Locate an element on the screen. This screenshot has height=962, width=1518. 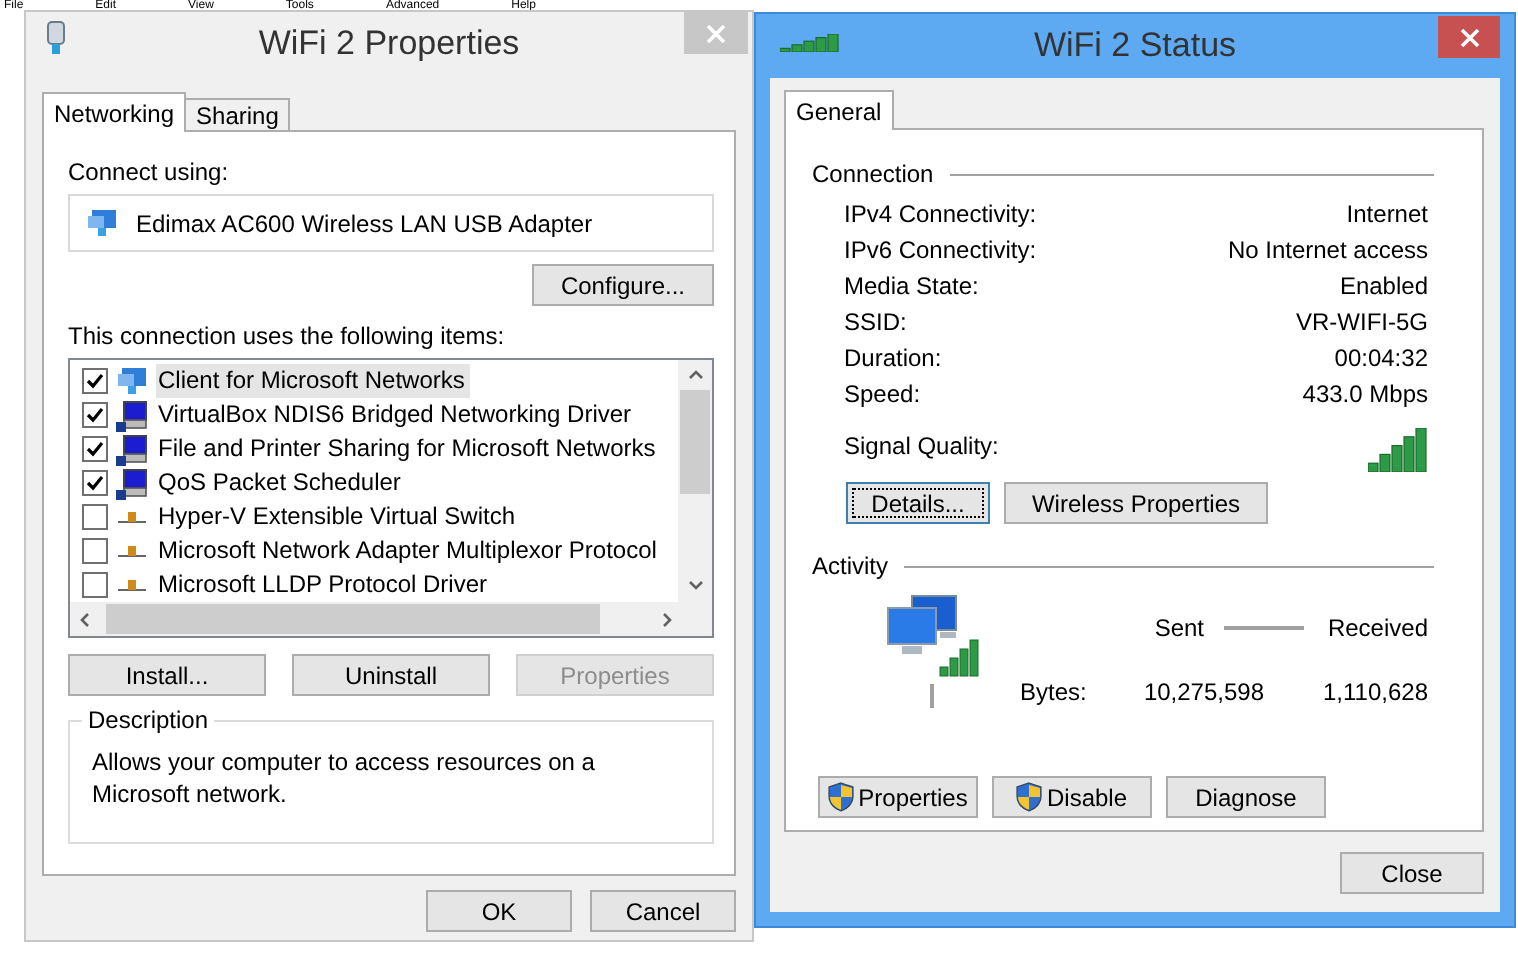
connect-using-label: Connect using: is located at coordinates (149, 172).